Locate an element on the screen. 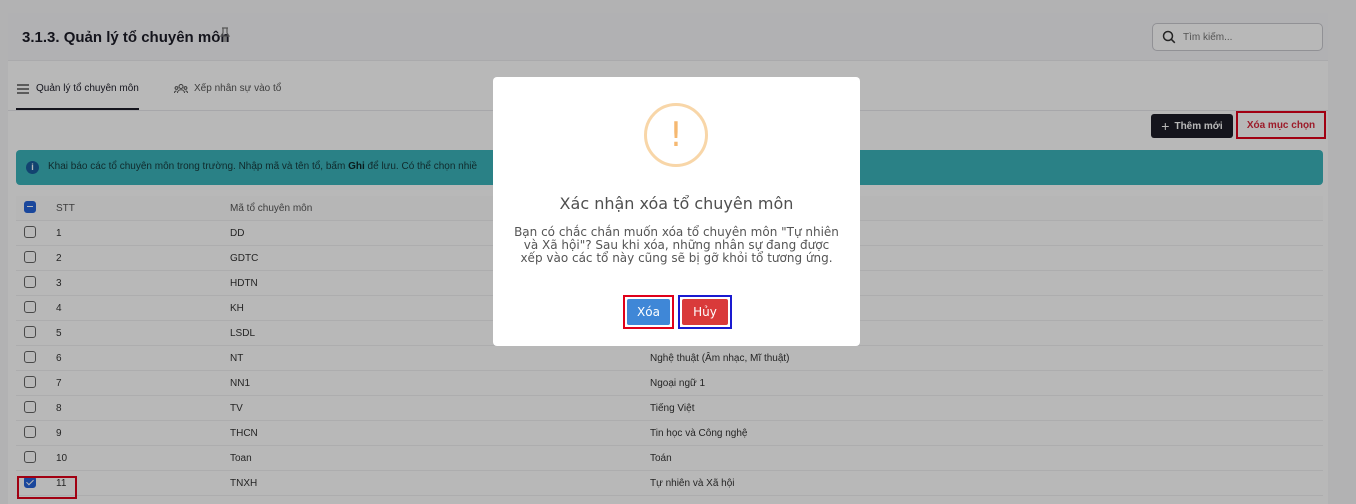 The image size is (1356, 504). cancel-button: Hủy is located at coordinates (705, 312).